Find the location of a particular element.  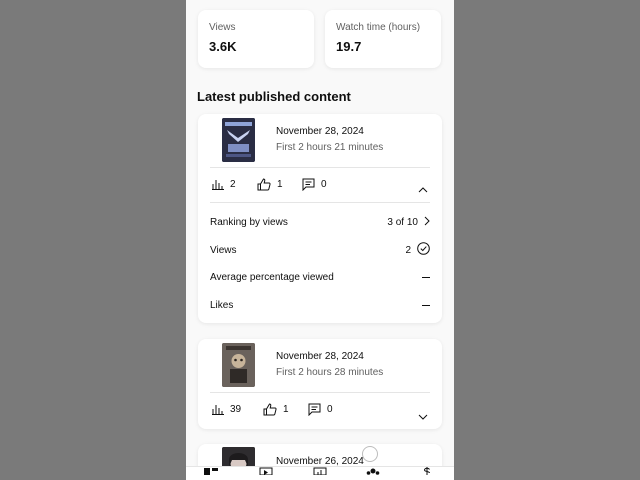

bottom-nav is located at coordinates (320, 473).